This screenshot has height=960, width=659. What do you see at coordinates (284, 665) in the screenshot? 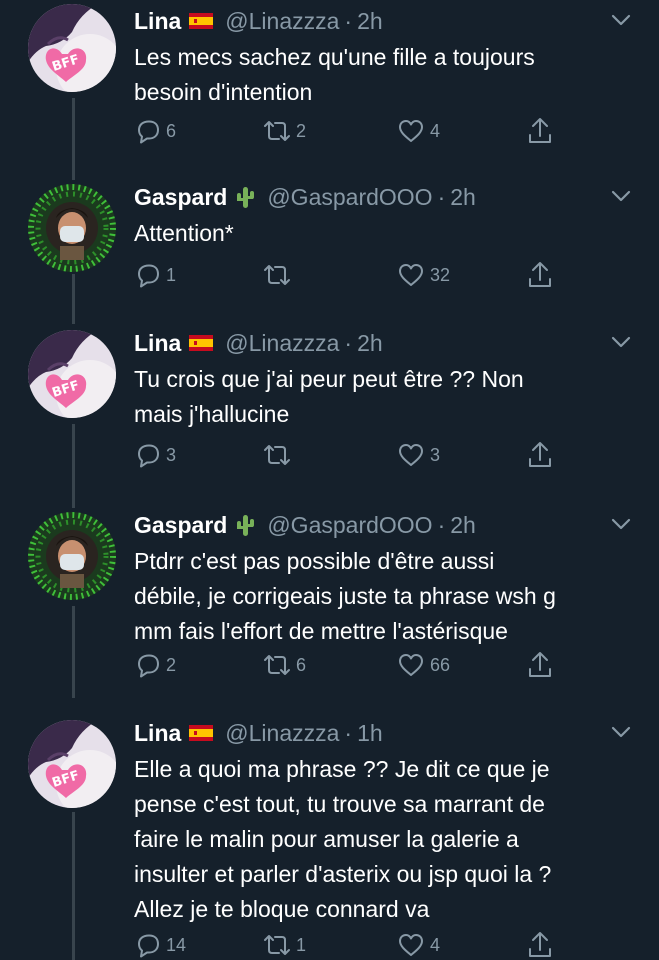
I see `retweet-button: 6` at bounding box center [284, 665].